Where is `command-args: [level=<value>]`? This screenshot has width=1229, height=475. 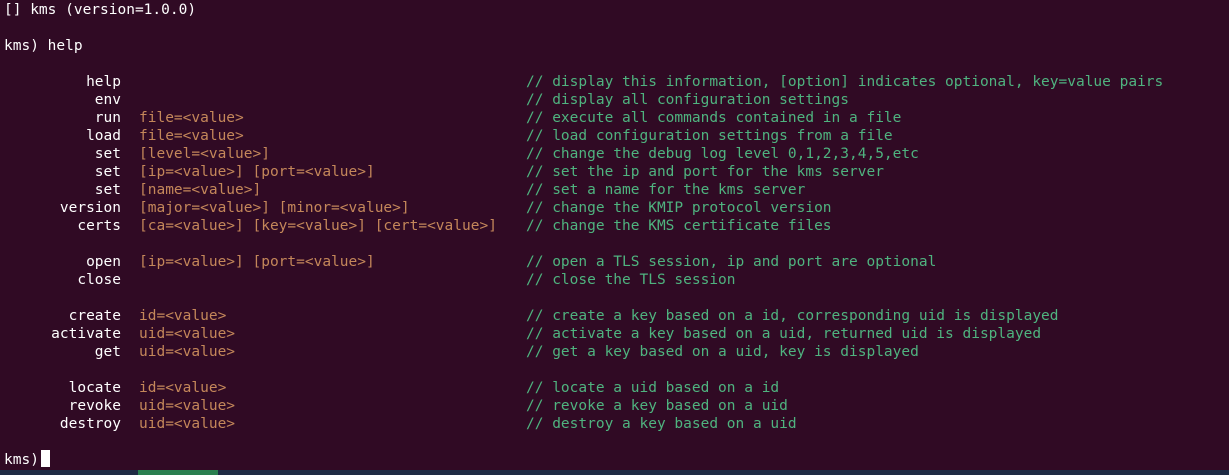 command-args: [level=<value>] is located at coordinates (204, 154).